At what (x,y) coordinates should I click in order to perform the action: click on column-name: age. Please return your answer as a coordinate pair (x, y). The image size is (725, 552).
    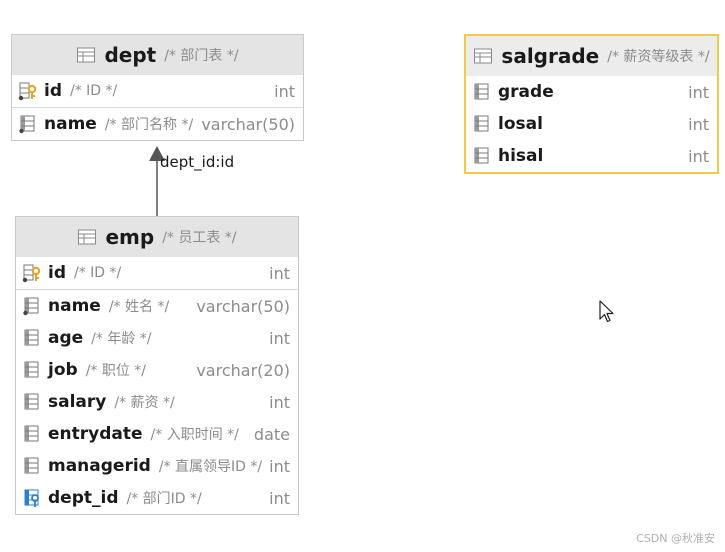
    Looking at the image, I should click on (66, 338).